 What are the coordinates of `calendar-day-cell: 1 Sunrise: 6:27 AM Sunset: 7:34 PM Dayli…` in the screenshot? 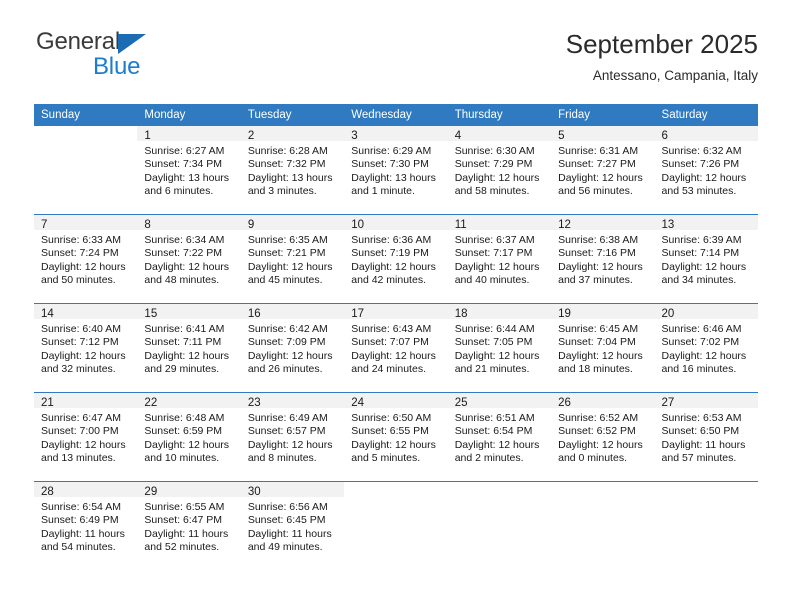 It's located at (189, 170).